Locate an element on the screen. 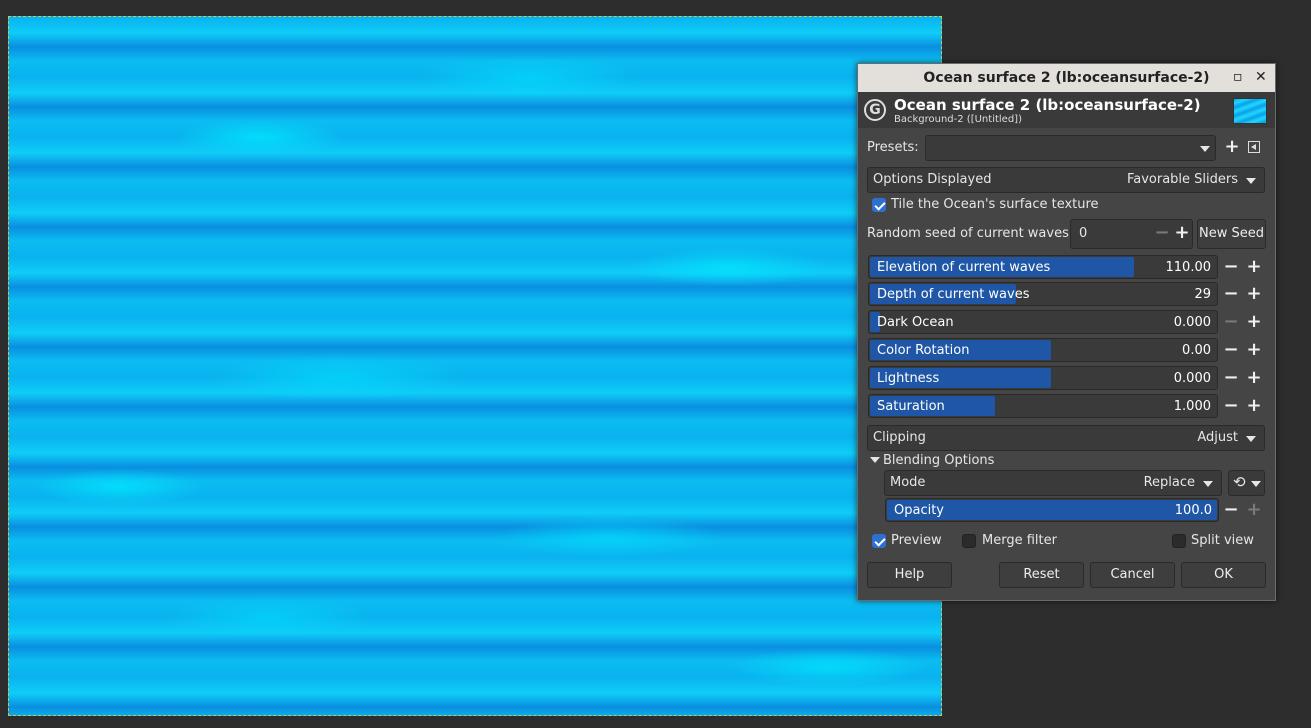  slider-0: Elevation of current waves 110.00 is located at coordinates (1043, 267).